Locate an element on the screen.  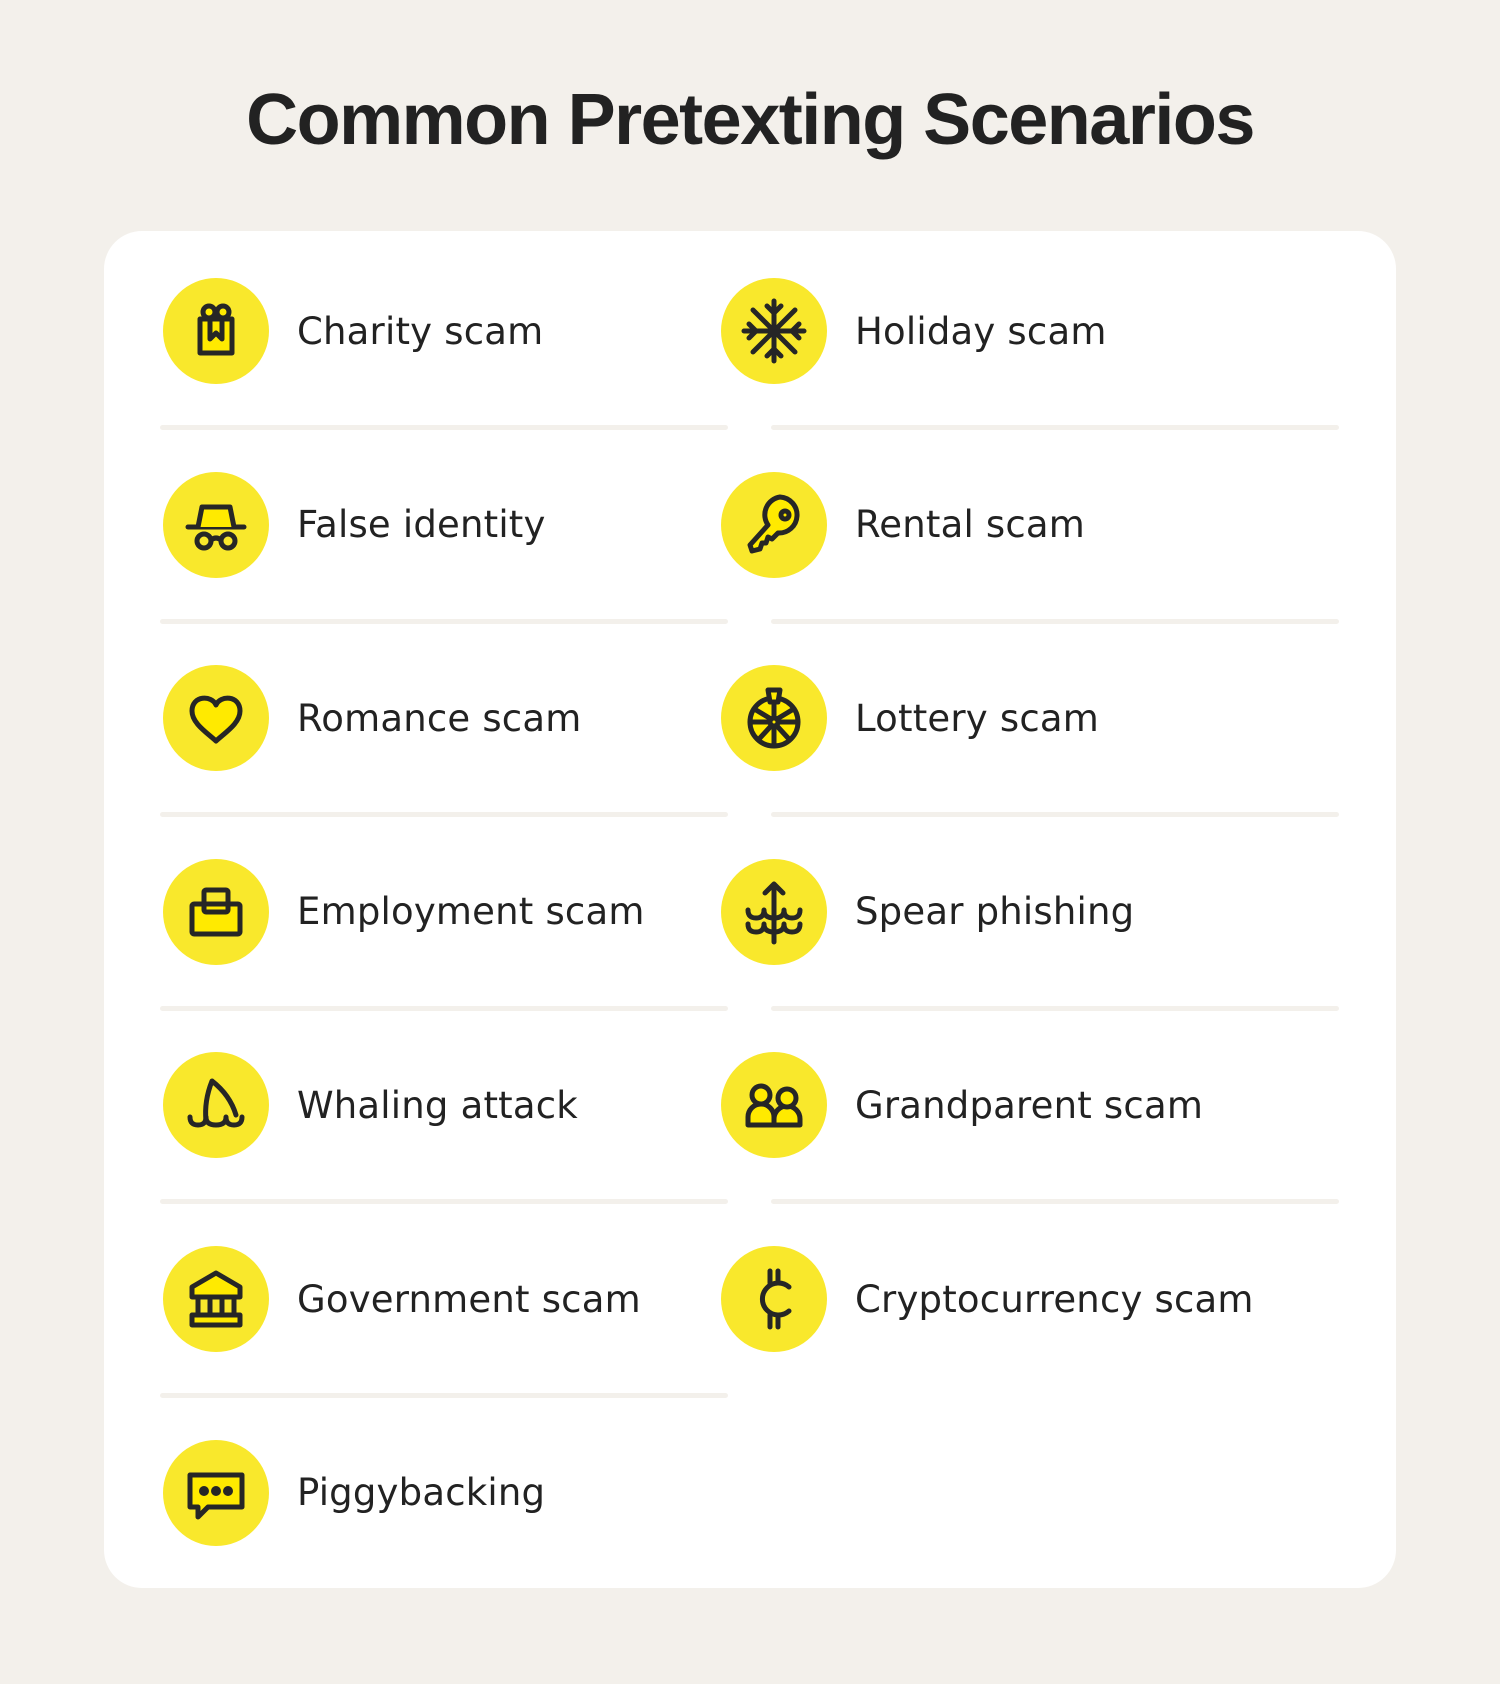
scenario-label: Romance scam is located at coordinates (439, 718).